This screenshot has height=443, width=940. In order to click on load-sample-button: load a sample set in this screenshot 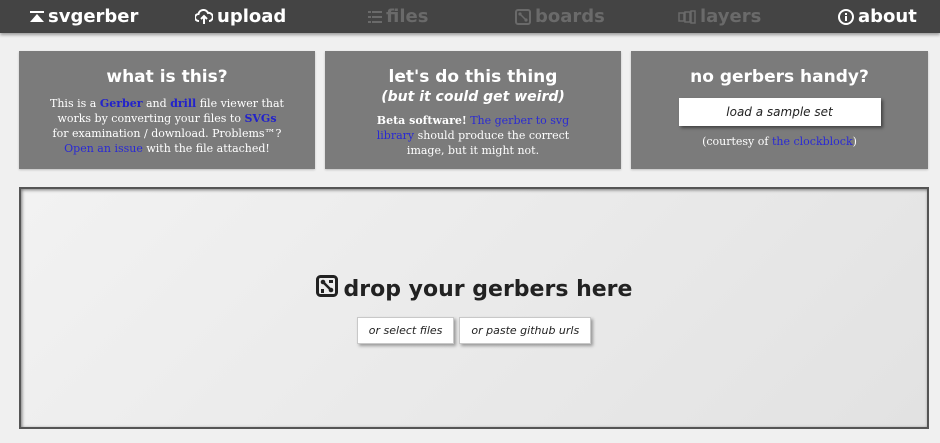, I will do `click(779, 112)`.